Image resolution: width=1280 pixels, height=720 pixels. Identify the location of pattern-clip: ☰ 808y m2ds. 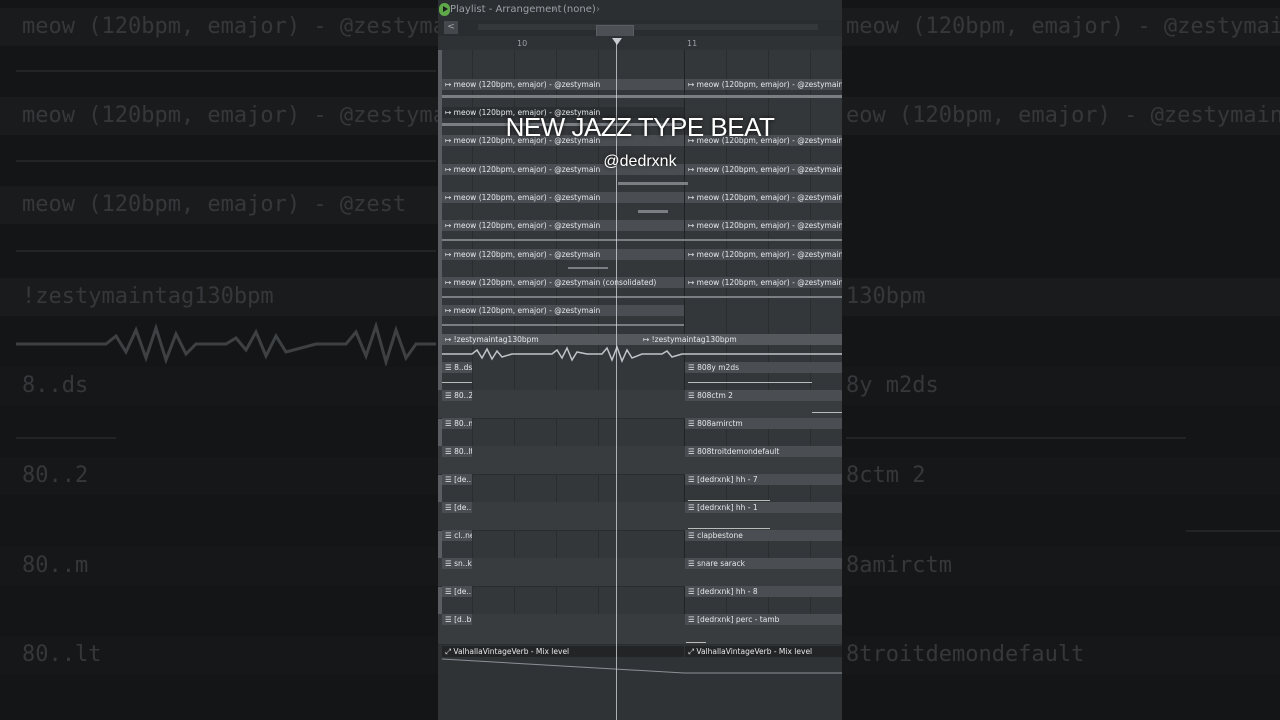
(763, 367).